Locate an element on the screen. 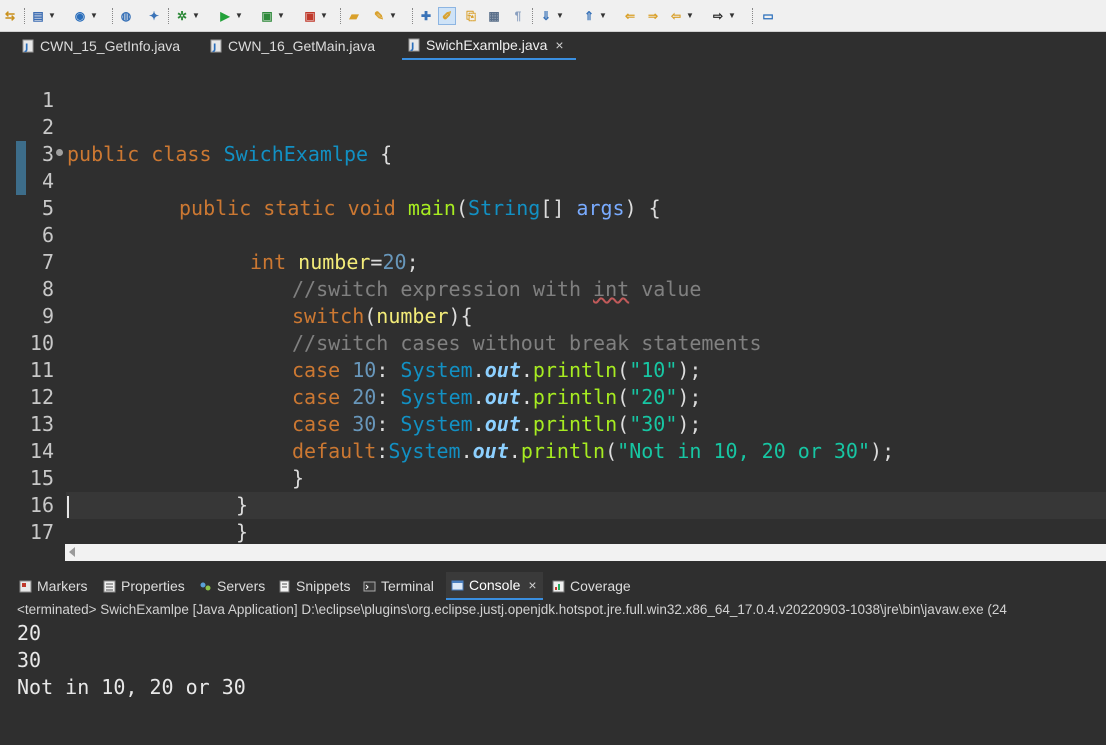 This screenshot has height=745, width=1106. block-icon: ▦ is located at coordinates (494, 16).